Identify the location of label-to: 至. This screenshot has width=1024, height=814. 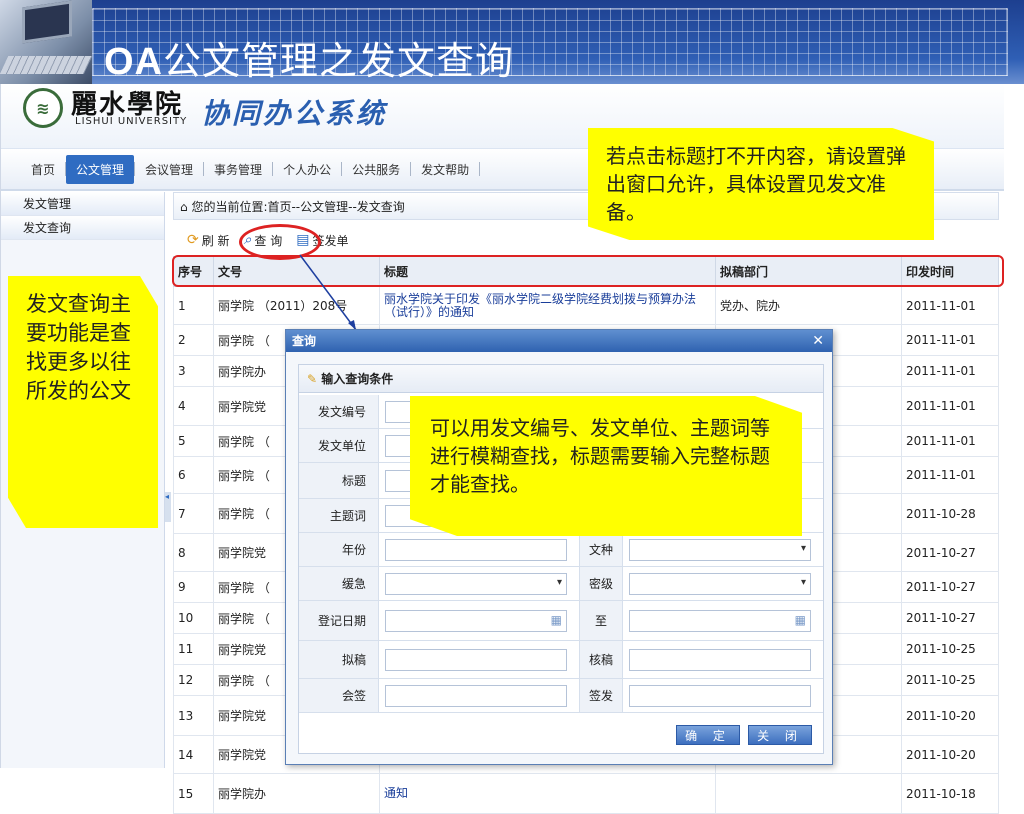
(601, 620).